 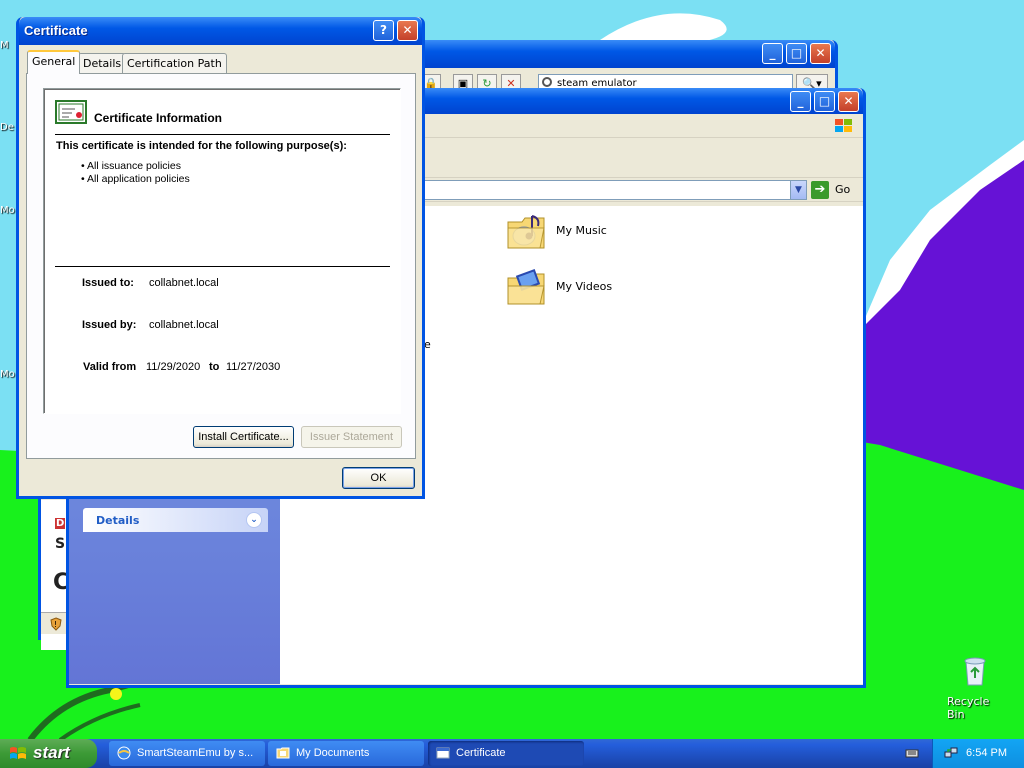 I want to click on certificate-info-title: Certificate Information, so click(x=158, y=118).